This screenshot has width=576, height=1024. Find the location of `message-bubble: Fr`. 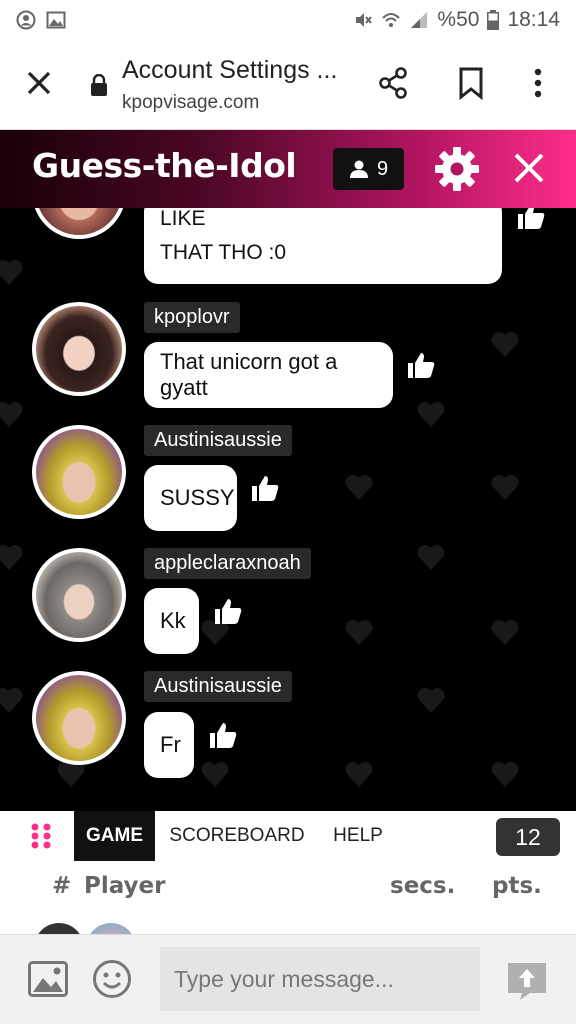

message-bubble: Fr is located at coordinates (169, 745).